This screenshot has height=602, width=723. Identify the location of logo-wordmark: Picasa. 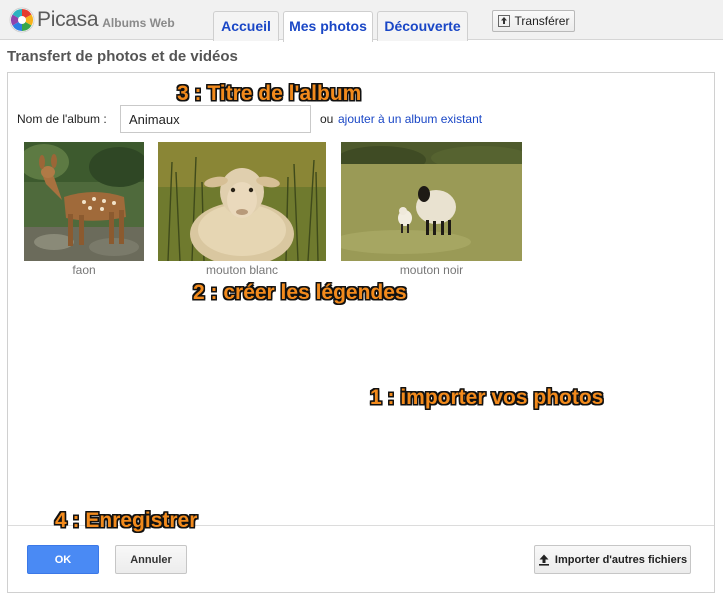
(68, 19).